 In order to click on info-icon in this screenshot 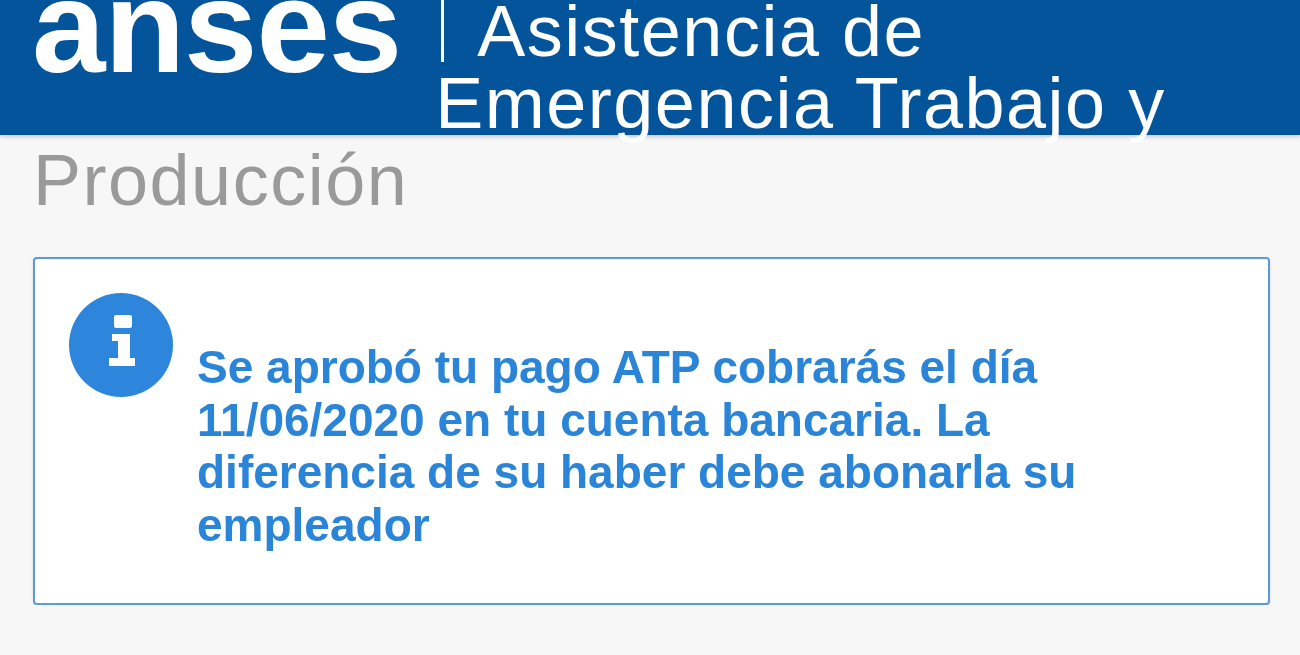, I will do `click(121, 345)`.